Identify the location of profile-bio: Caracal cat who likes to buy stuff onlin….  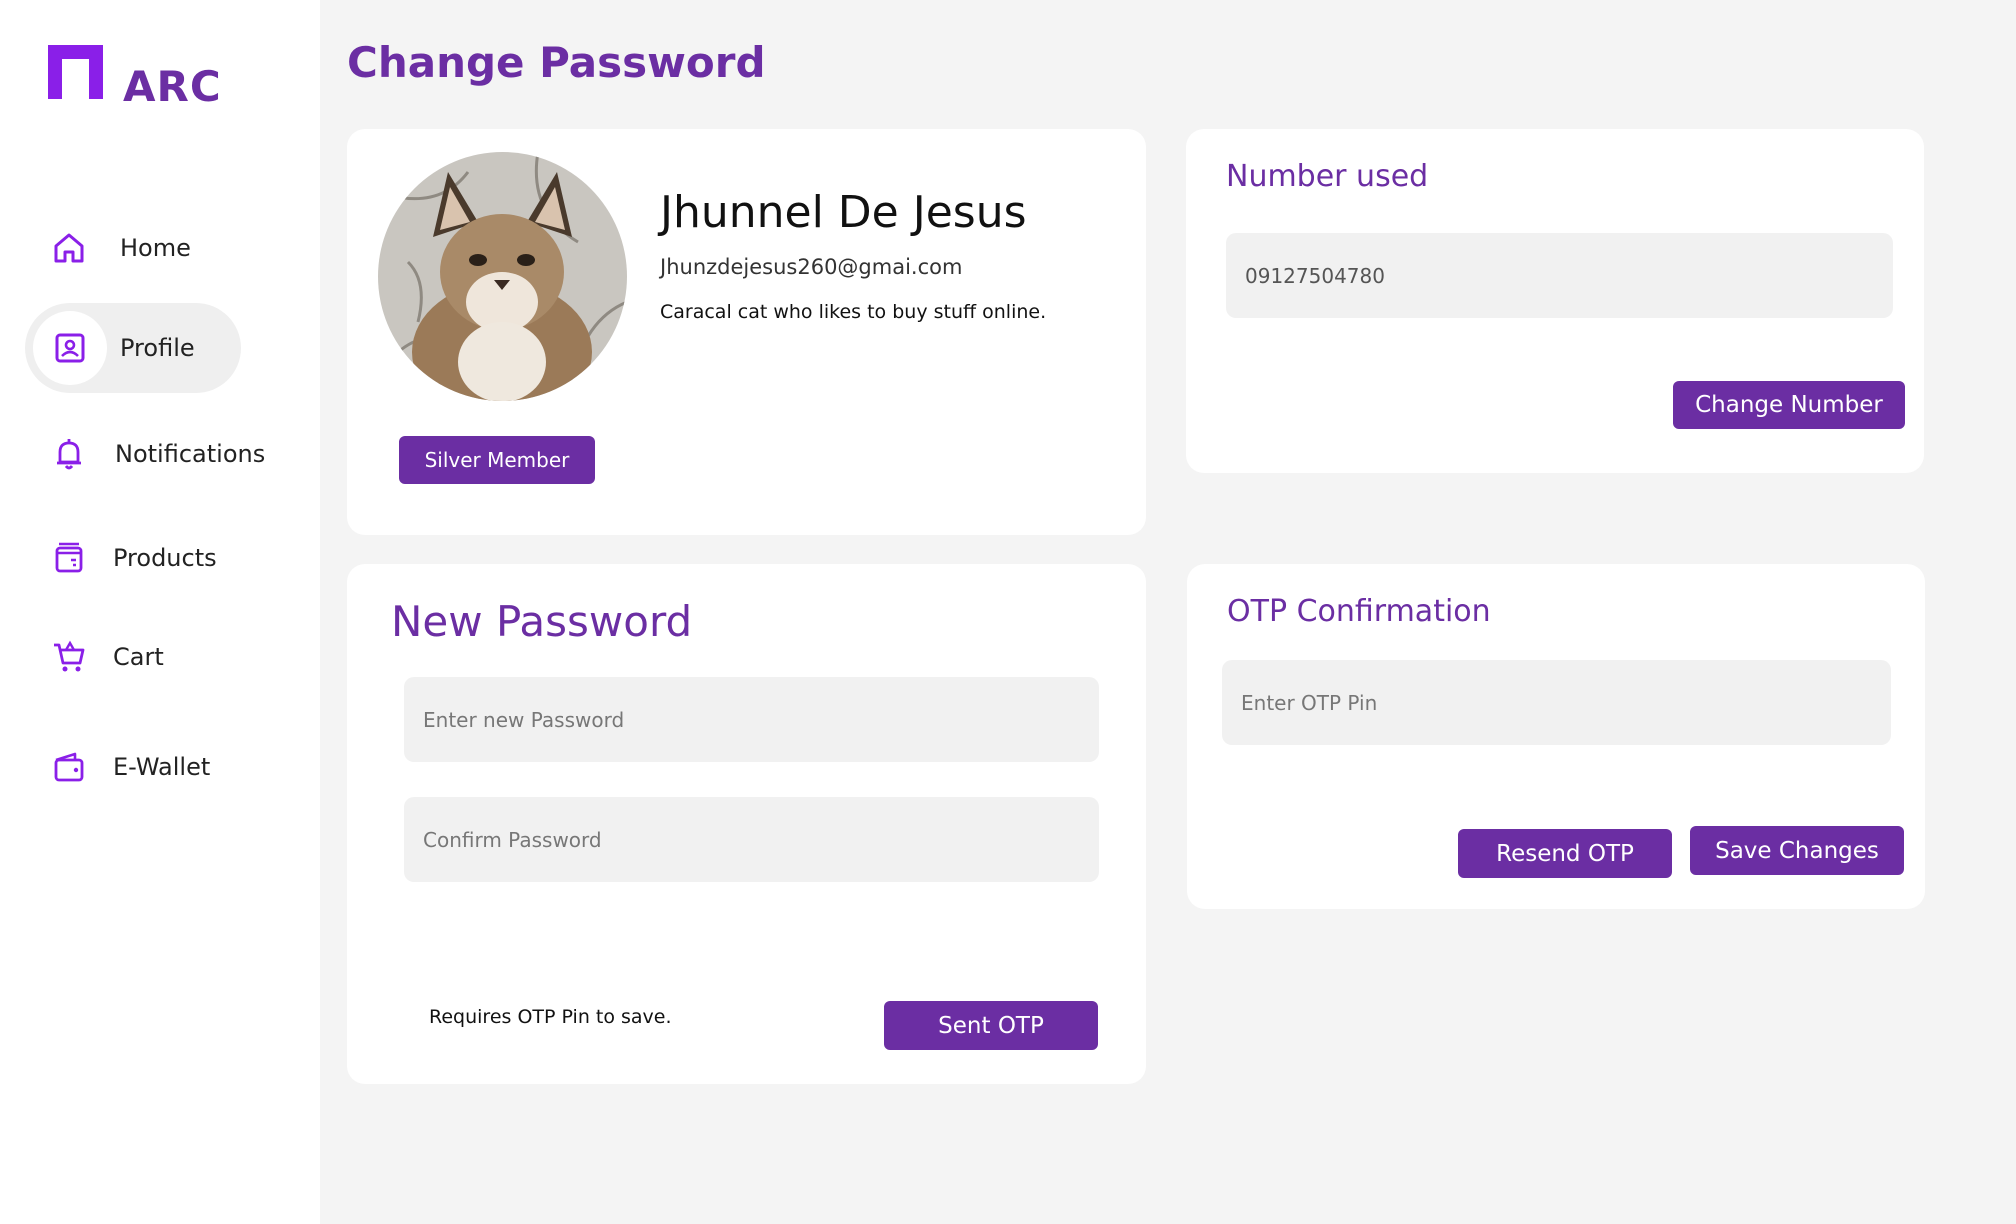
(853, 312).